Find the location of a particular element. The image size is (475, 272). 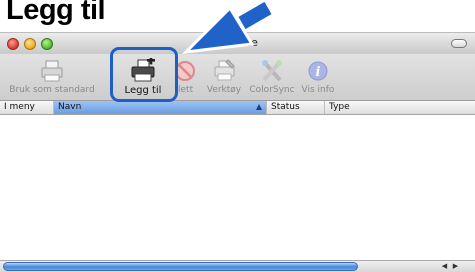

toolbar-label: Verktøy is located at coordinates (224, 90).